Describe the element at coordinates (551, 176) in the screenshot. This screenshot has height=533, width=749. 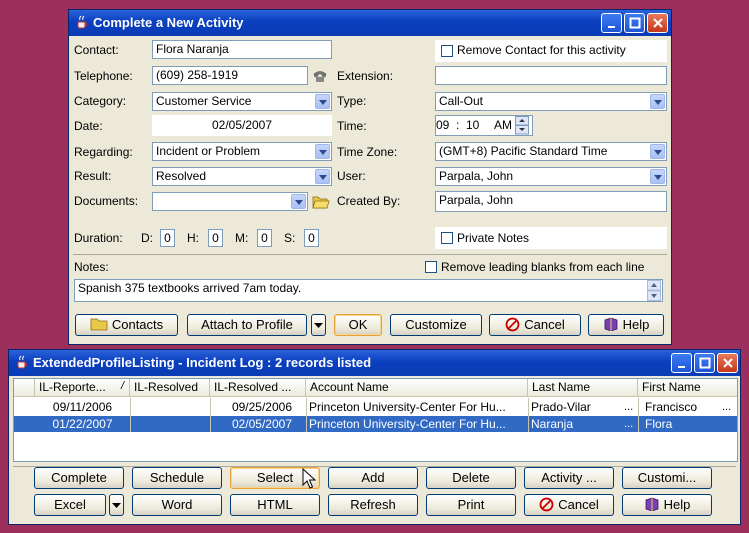
I see `user-dropdown: Parpala, John` at that location.